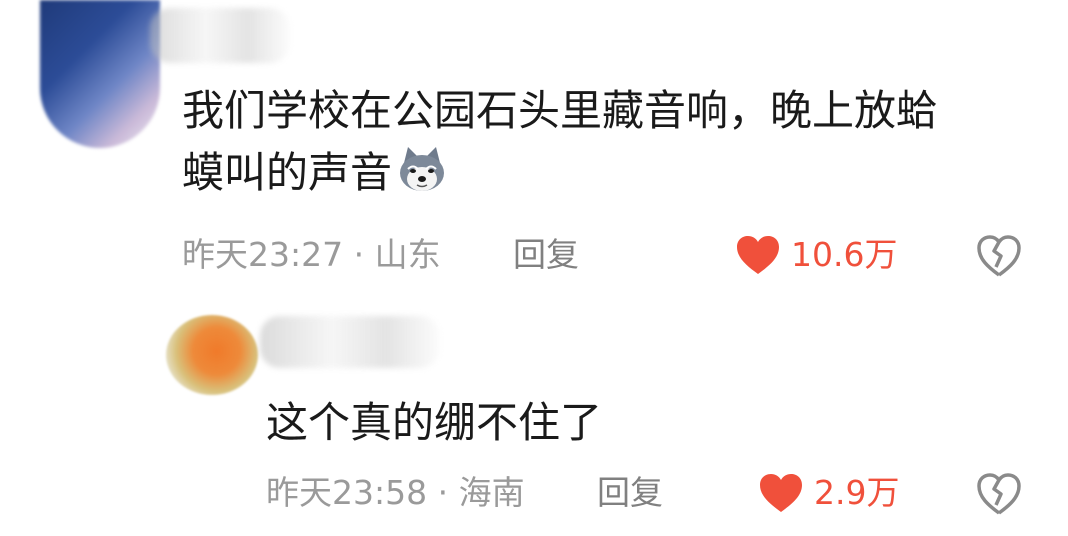 This screenshot has height=536, width=1068. I want to click on comment-meta: 昨天23:58 · 海南, so click(395, 492).